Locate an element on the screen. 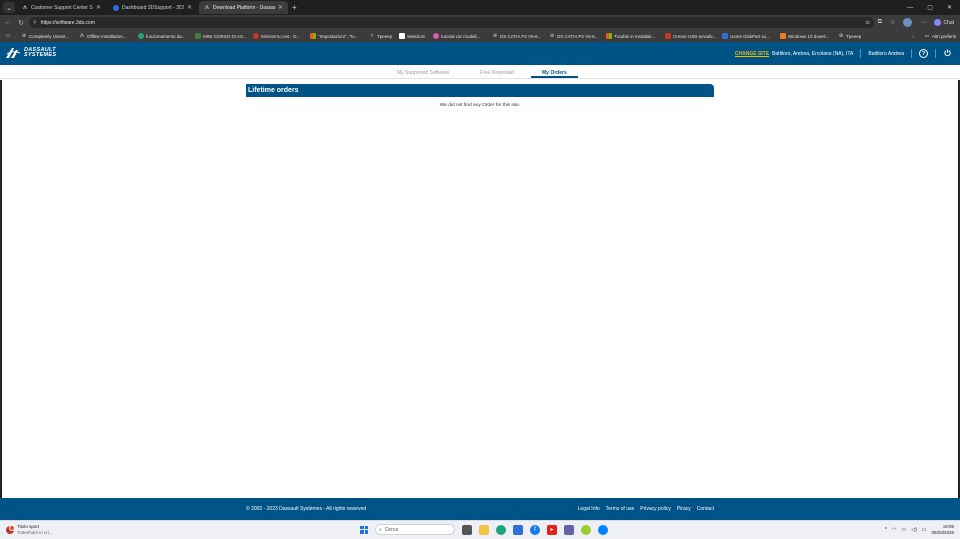  change-site-link: CHANGE SITE is located at coordinates (752, 54).